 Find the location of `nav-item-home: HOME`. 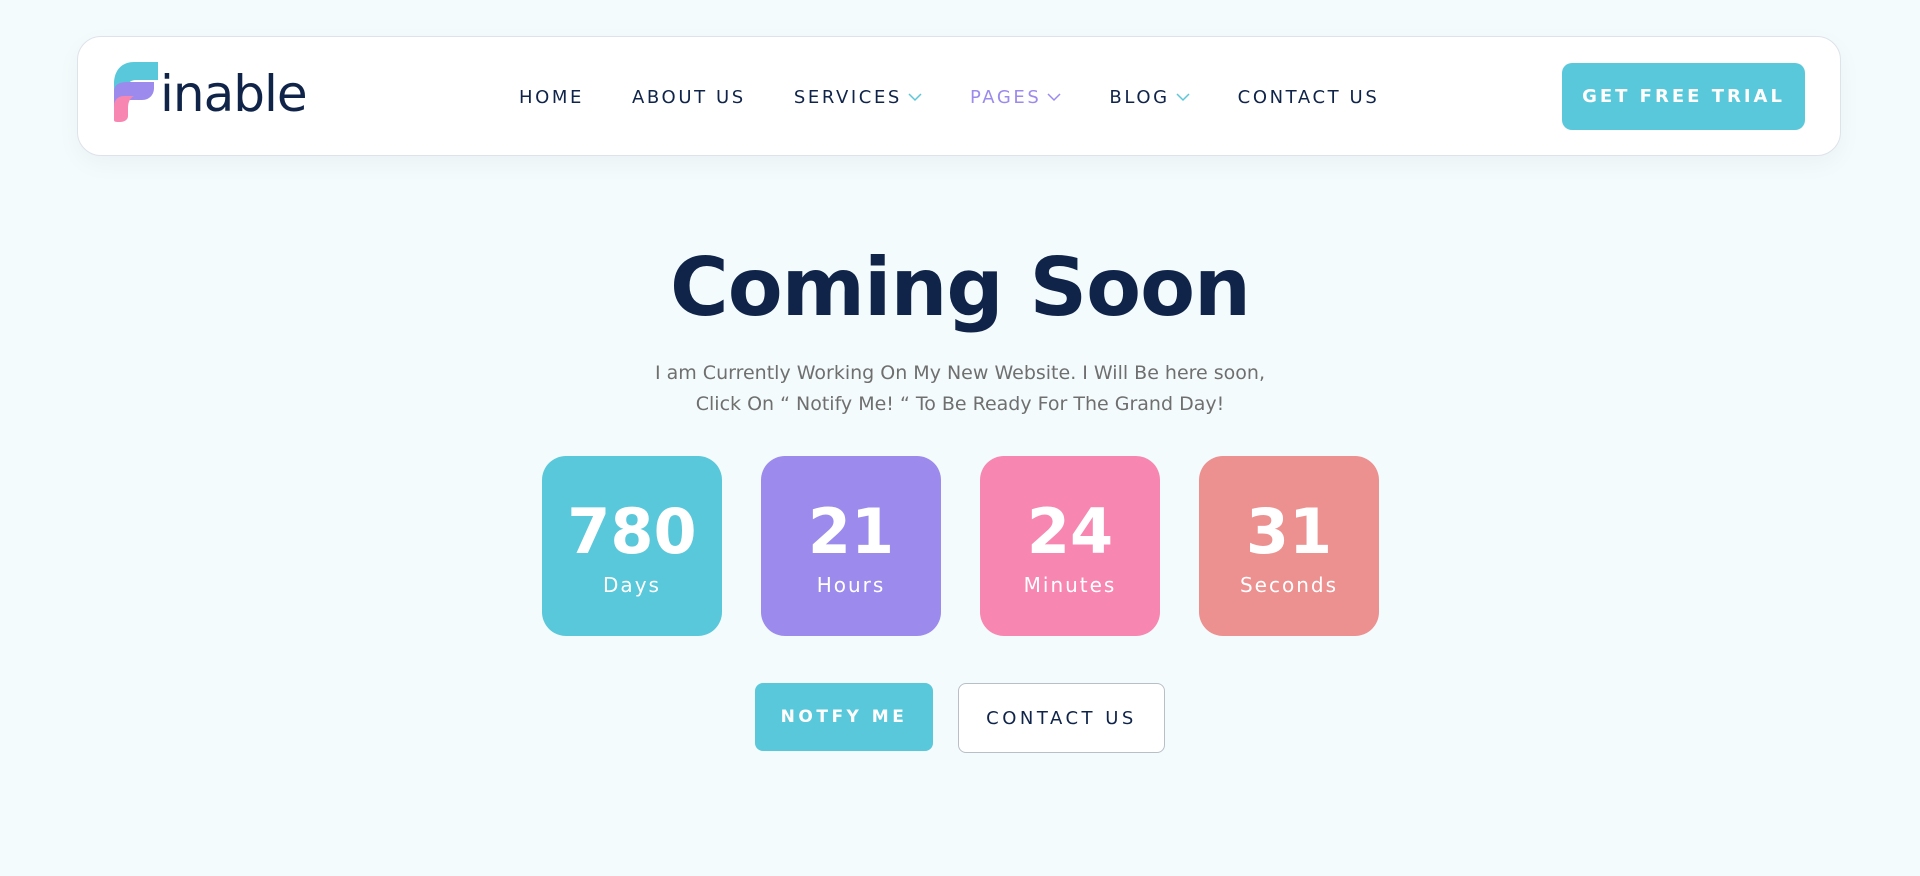

nav-item-home: HOME is located at coordinates (551, 97).